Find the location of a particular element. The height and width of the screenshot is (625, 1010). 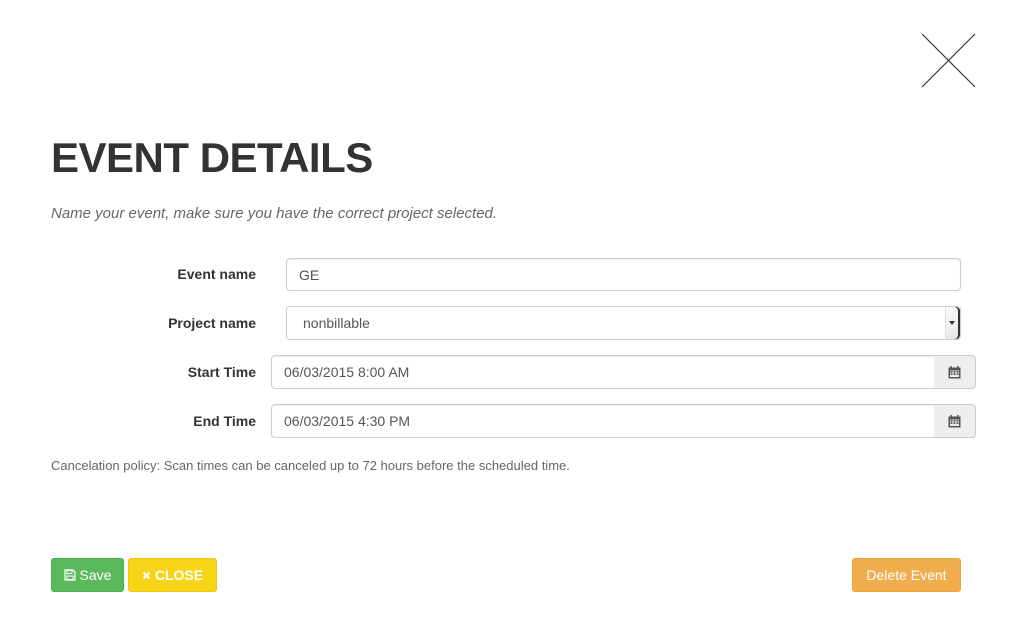

delete-event-button-label: Delete Event is located at coordinates (906, 575).